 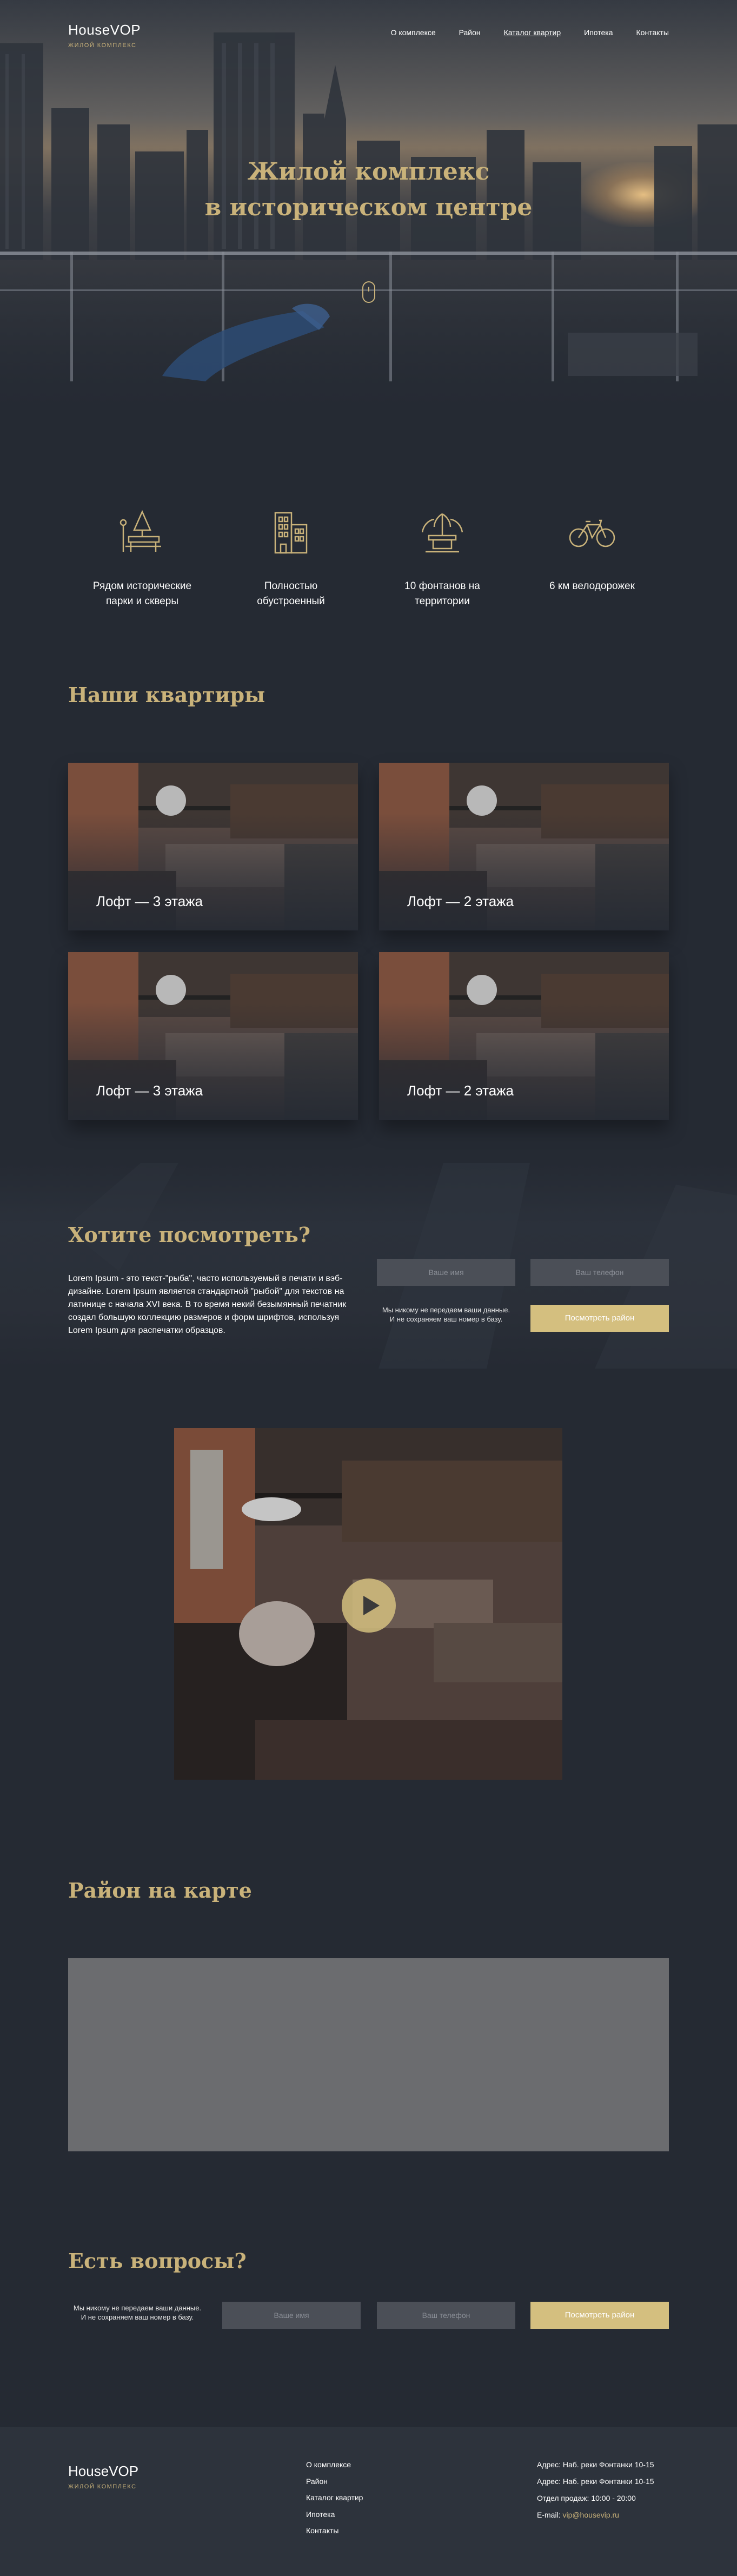 What do you see at coordinates (590, 2515) in the screenshot?
I see `footer-email-link: vip@housevip.ru` at bounding box center [590, 2515].